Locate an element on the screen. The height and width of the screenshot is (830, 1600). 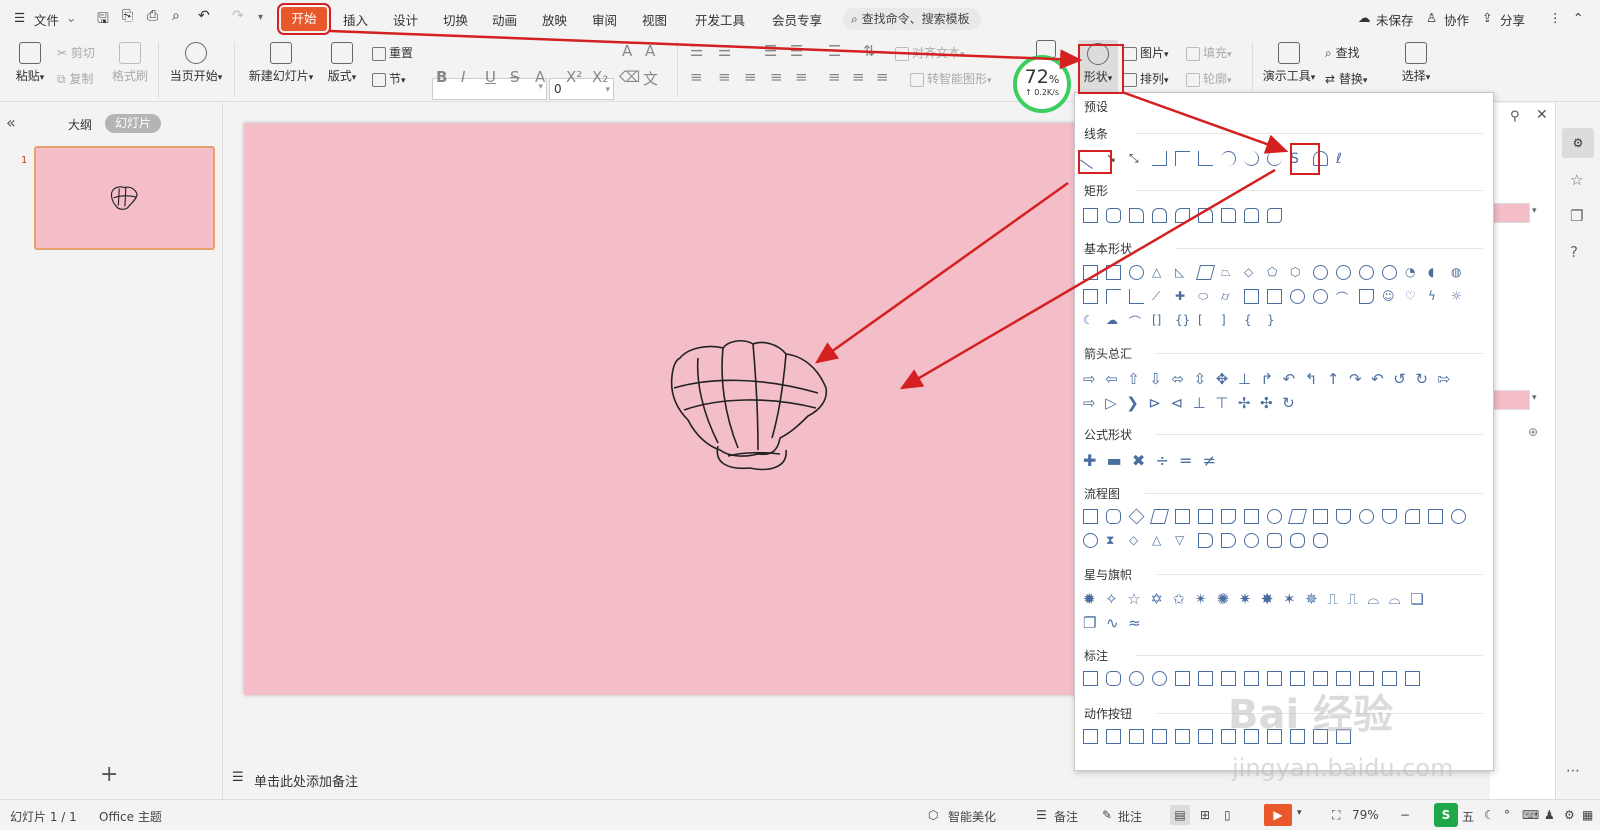
undo-icon: ↶ is located at coordinates (204, 16).